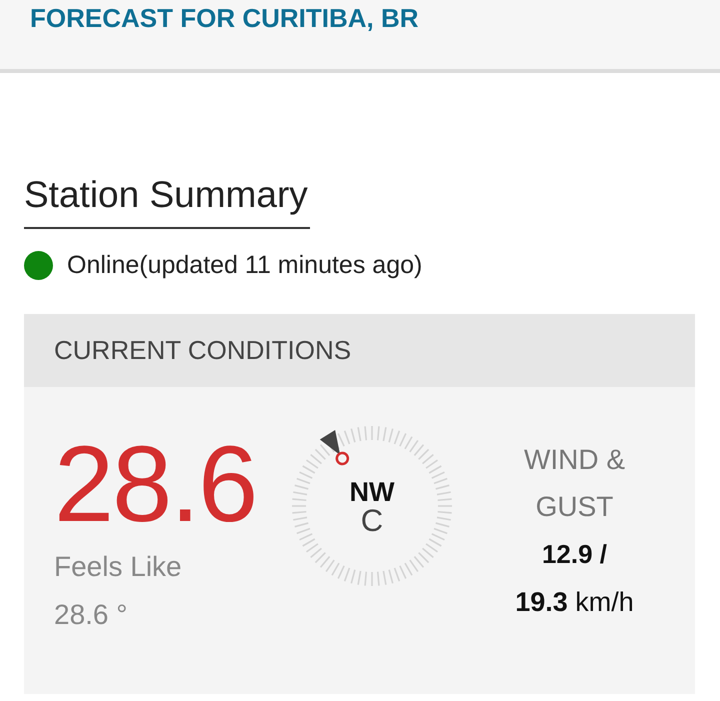 The width and height of the screenshot is (720, 701). What do you see at coordinates (372, 492) in the screenshot?
I see `wind-direction: NW` at bounding box center [372, 492].